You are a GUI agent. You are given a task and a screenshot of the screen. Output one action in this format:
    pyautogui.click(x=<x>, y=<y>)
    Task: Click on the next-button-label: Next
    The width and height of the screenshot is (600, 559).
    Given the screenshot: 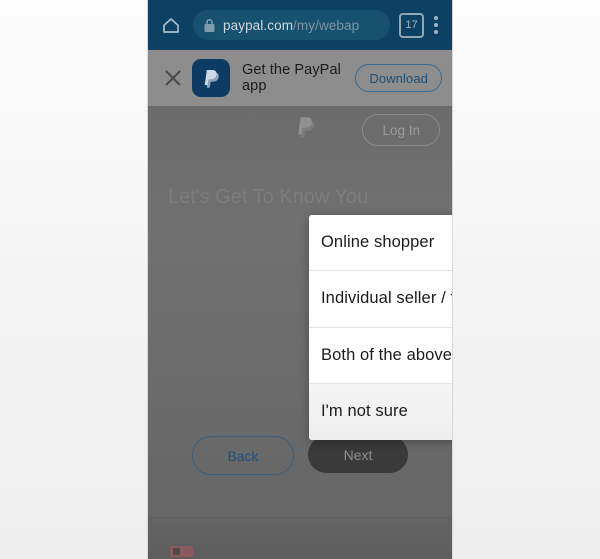 What is the action you would take?
    pyautogui.click(x=358, y=454)
    